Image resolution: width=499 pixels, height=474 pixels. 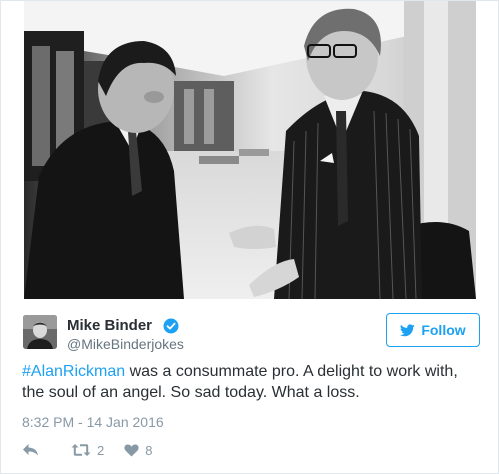 I want to click on heart-icon, so click(x=131, y=450).